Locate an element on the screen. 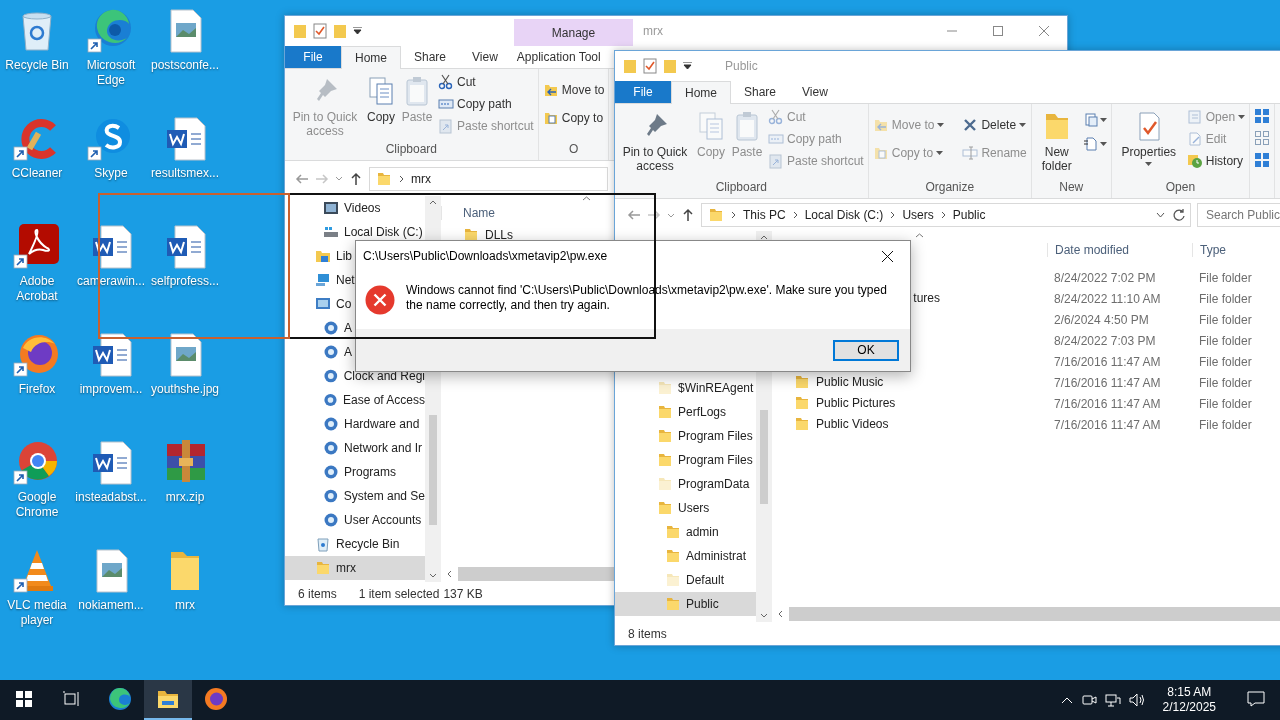 Image resolution: width=1280 pixels, height=720 pixels. selection-size: 137 KB is located at coordinates (463, 593).